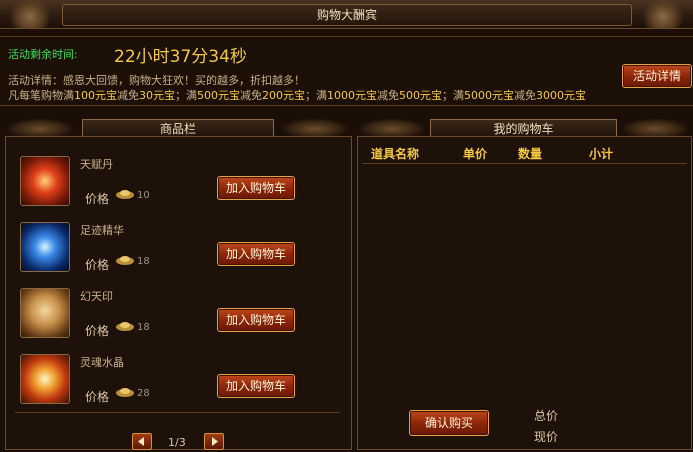 This screenshot has width=693, height=452. I want to click on cart-column-unit-price: 单价, so click(475, 154).